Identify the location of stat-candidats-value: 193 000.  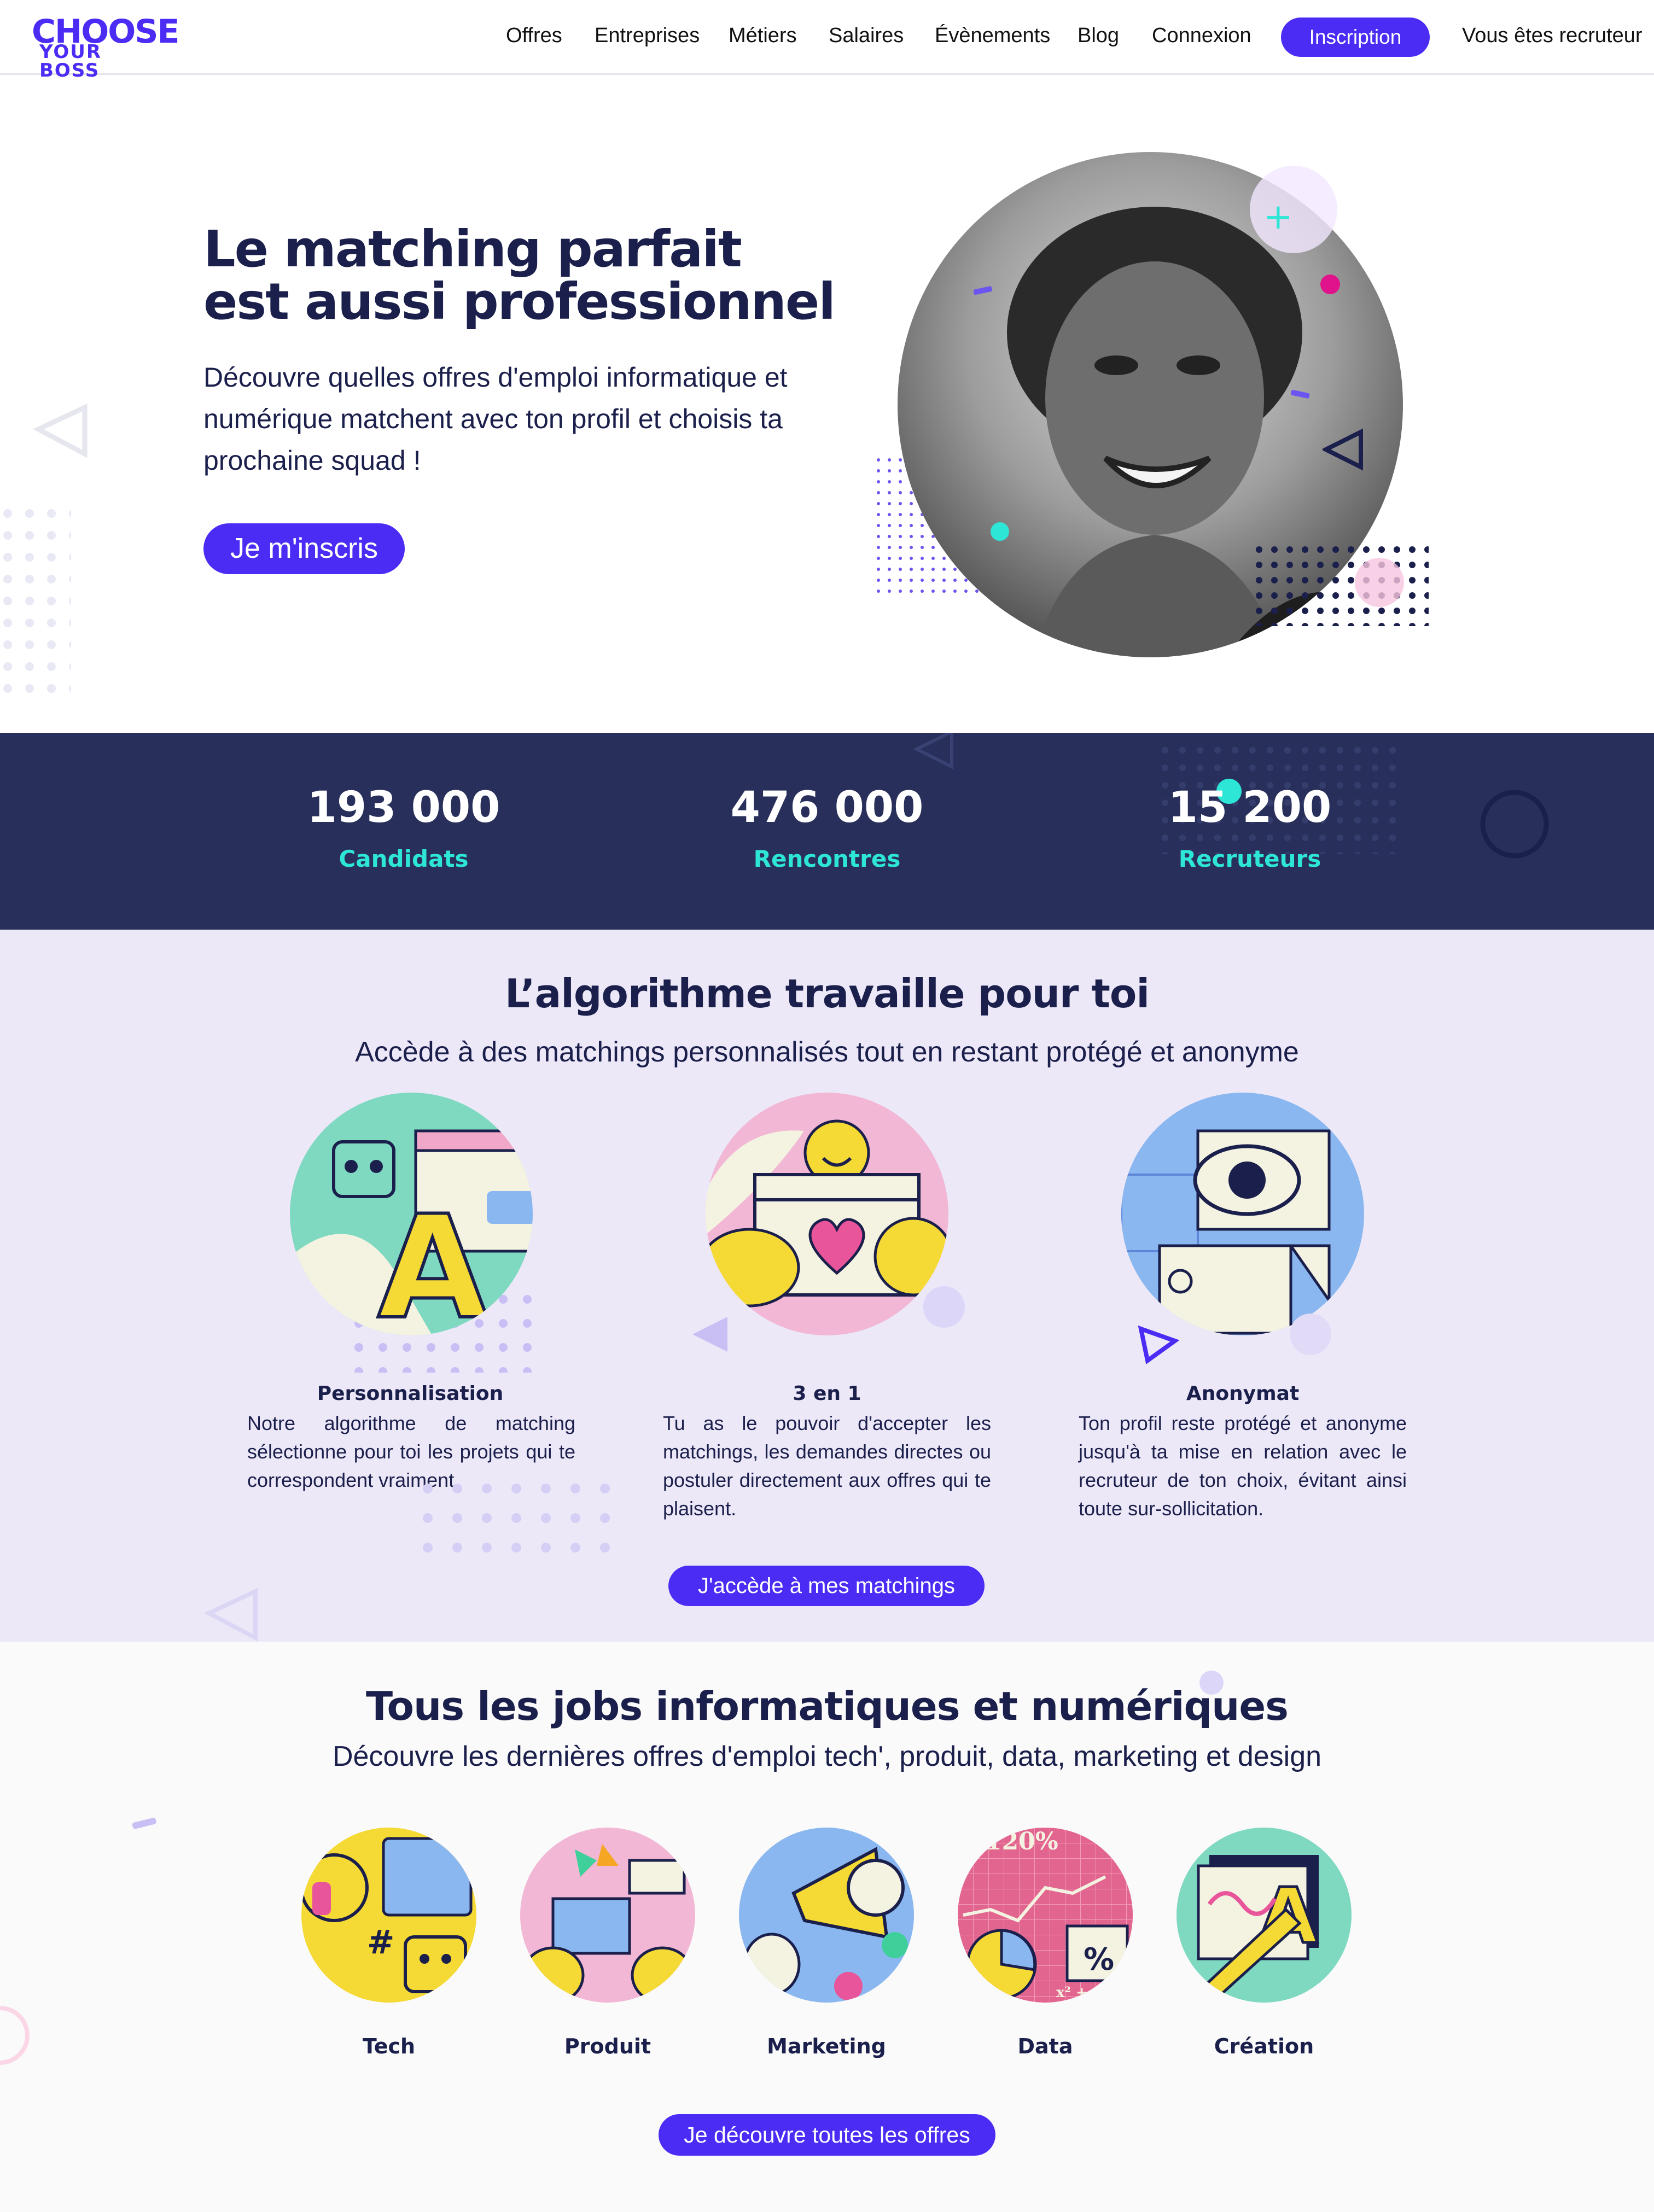
(403, 807).